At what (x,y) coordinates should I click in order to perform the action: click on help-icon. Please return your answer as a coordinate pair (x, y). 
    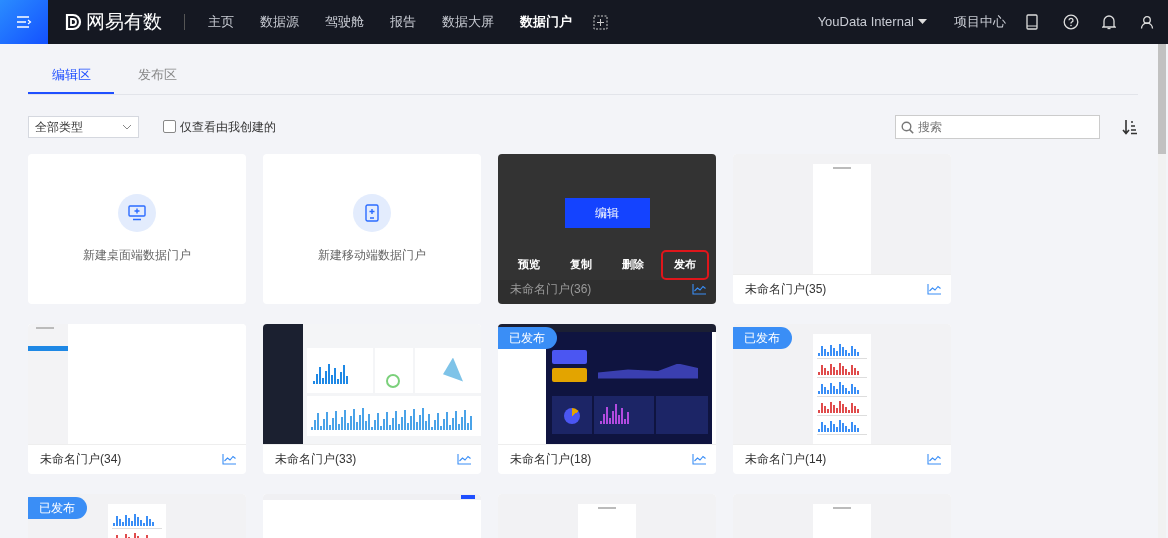
    Looking at the image, I should click on (1071, 22).